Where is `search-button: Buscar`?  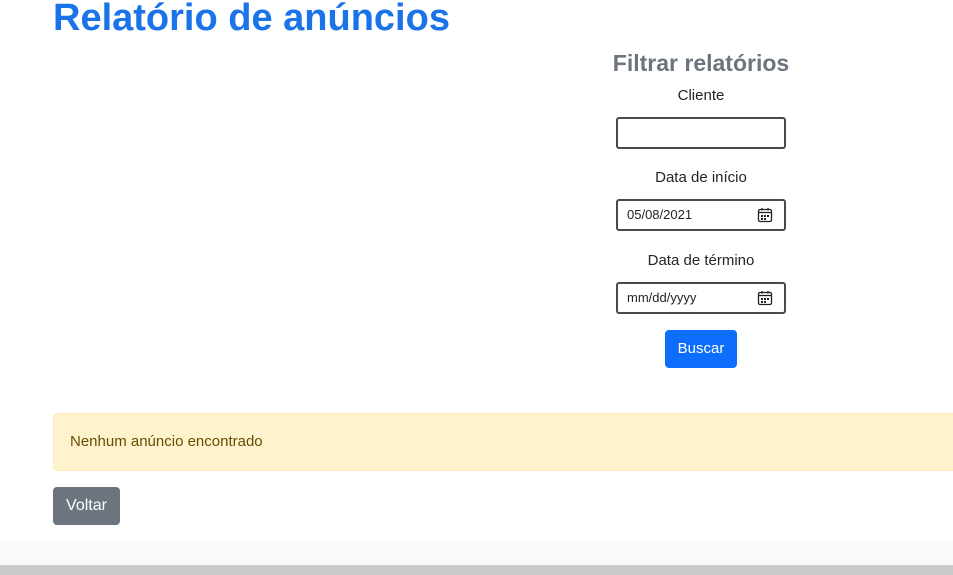 search-button: Buscar is located at coordinates (701, 349).